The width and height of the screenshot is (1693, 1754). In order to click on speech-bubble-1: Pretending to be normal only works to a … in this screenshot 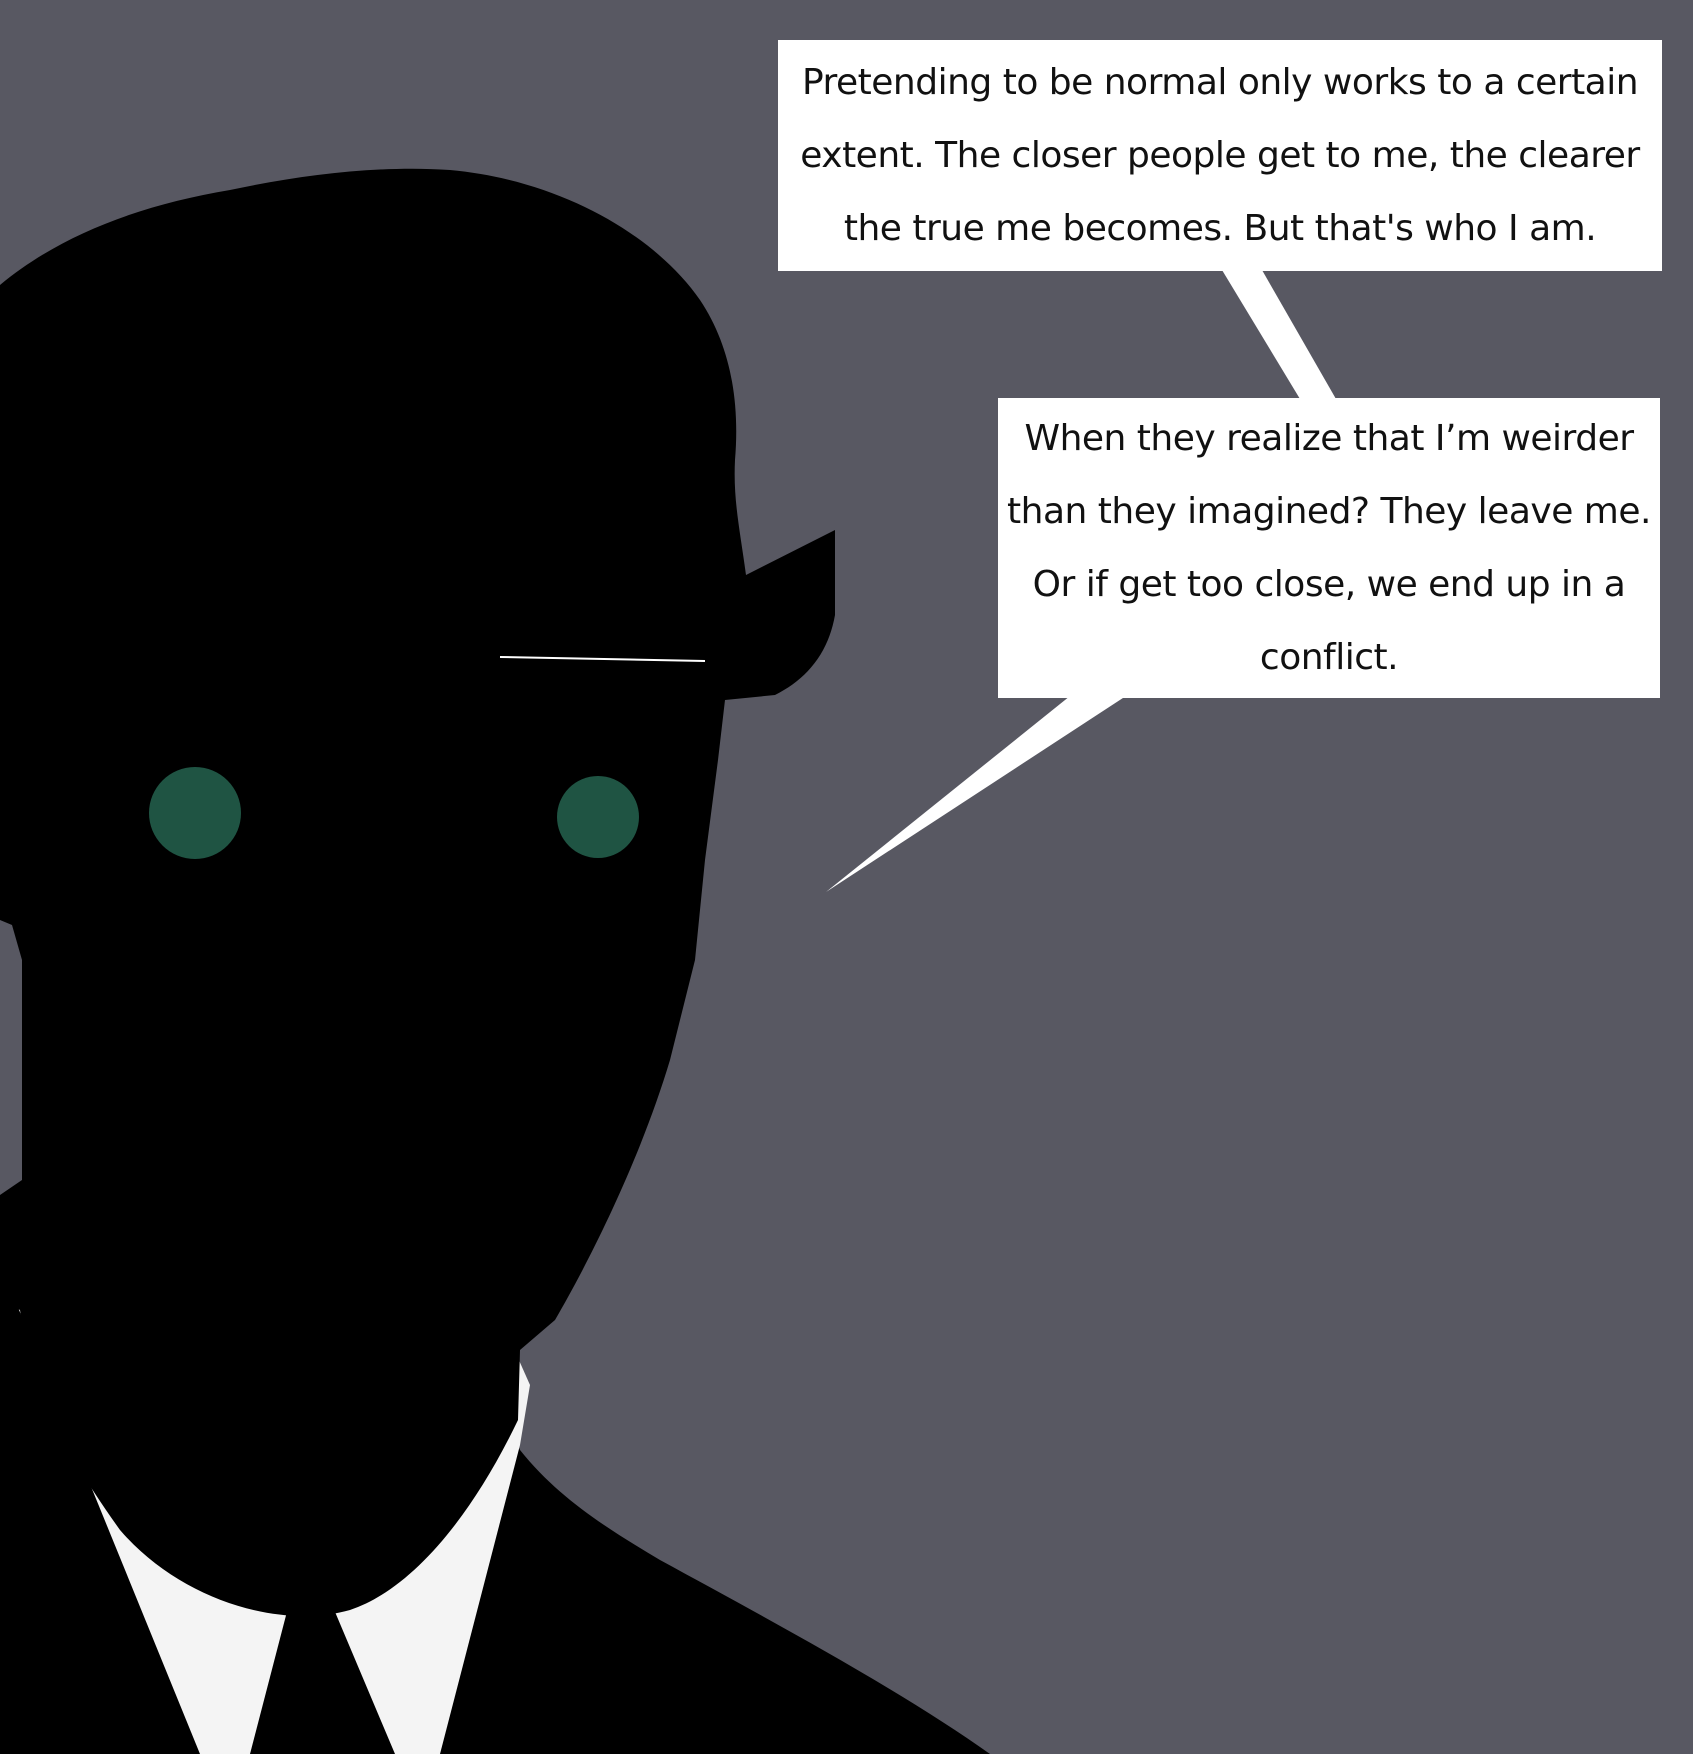, I will do `click(1220, 155)`.